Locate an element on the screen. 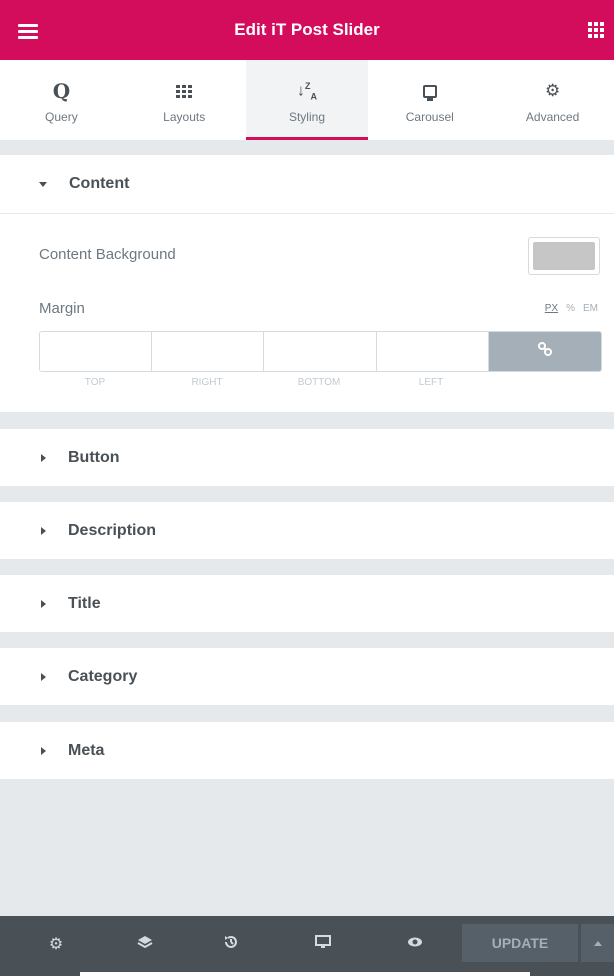 The height and width of the screenshot is (976, 614). section-title: Description is located at coordinates (112, 530).